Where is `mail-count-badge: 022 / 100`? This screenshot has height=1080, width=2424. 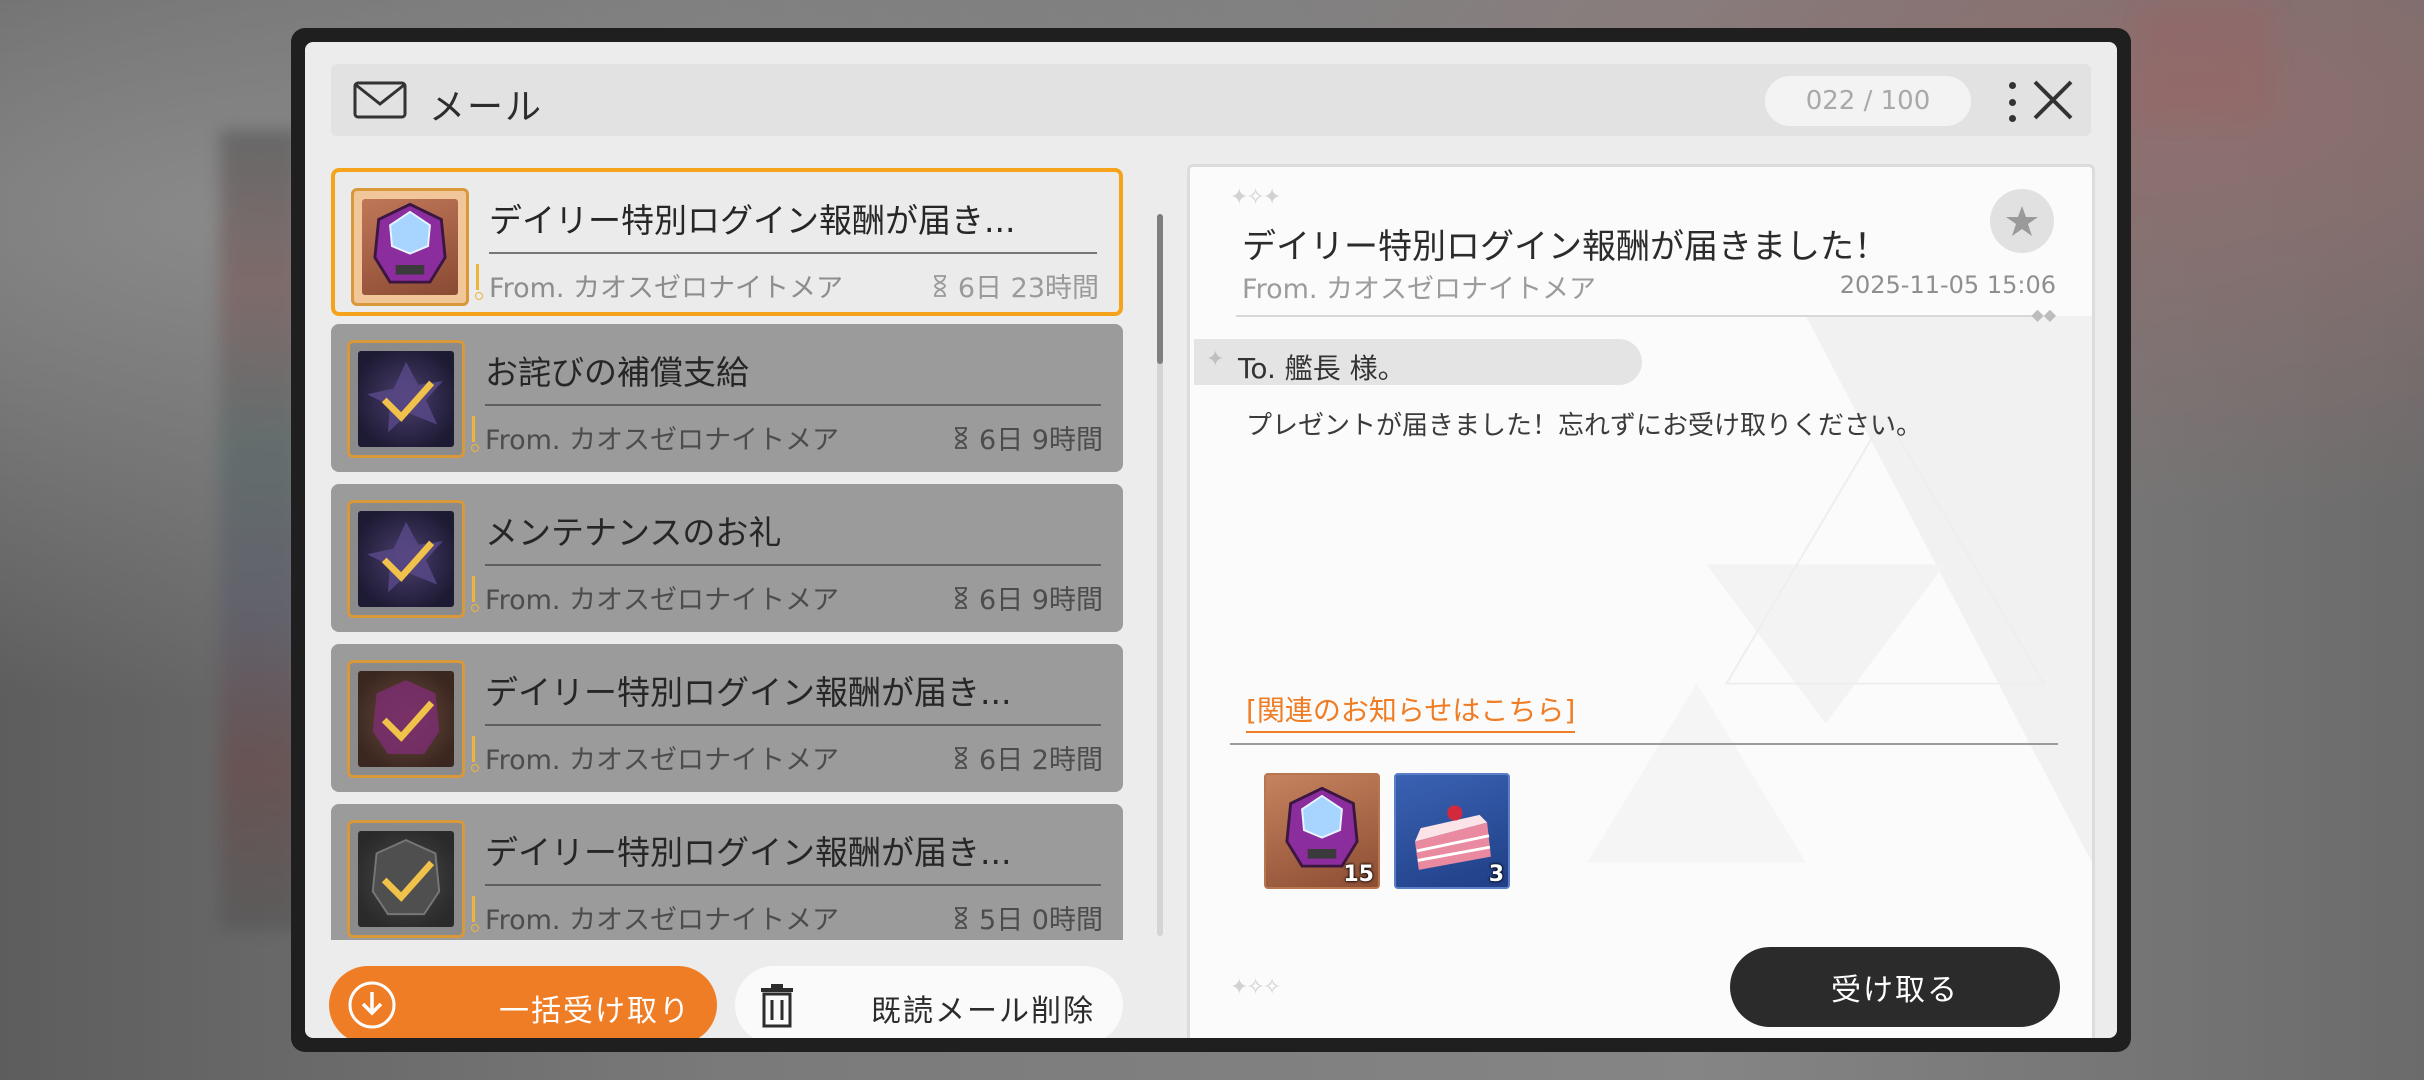
mail-count-badge: 022 / 100 is located at coordinates (1868, 101).